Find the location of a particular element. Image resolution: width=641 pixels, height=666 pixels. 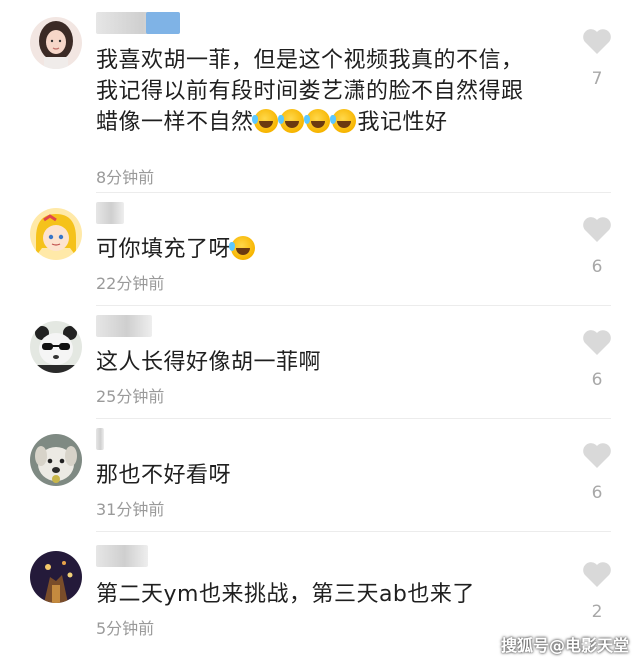

comment-time: 5分钟前 is located at coordinates (125, 628).